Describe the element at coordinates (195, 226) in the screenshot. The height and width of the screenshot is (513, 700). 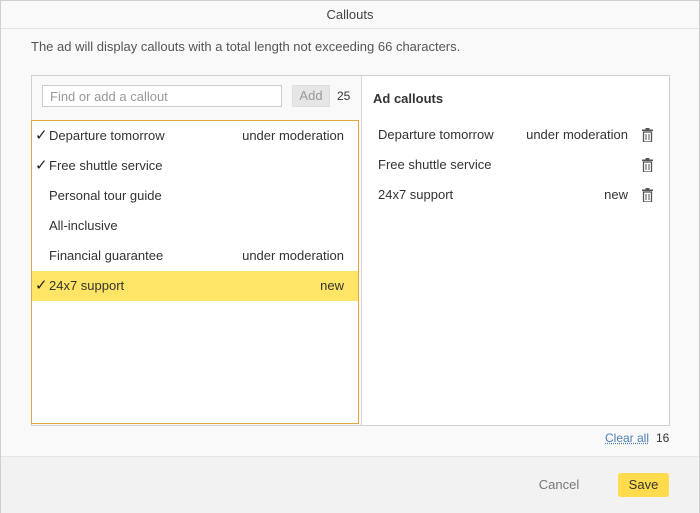
I see `list-item: All-inclusive` at that location.